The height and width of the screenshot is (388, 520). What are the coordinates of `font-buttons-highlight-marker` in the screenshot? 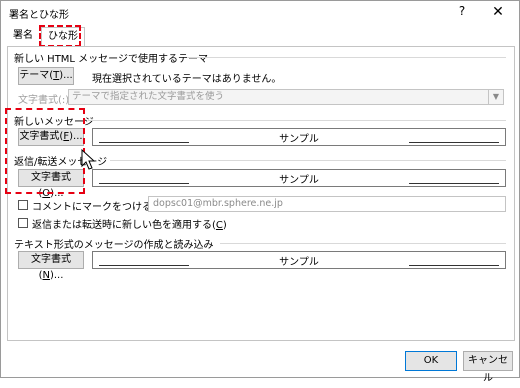 It's located at (45, 151).